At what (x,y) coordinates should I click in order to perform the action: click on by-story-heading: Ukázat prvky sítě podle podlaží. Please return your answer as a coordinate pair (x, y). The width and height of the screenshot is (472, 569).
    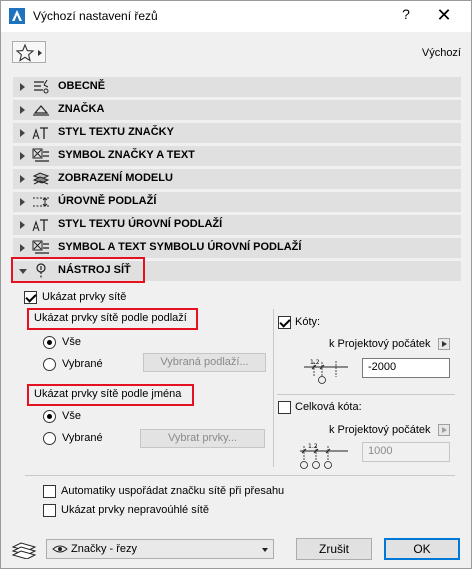
    Looking at the image, I should click on (110, 318).